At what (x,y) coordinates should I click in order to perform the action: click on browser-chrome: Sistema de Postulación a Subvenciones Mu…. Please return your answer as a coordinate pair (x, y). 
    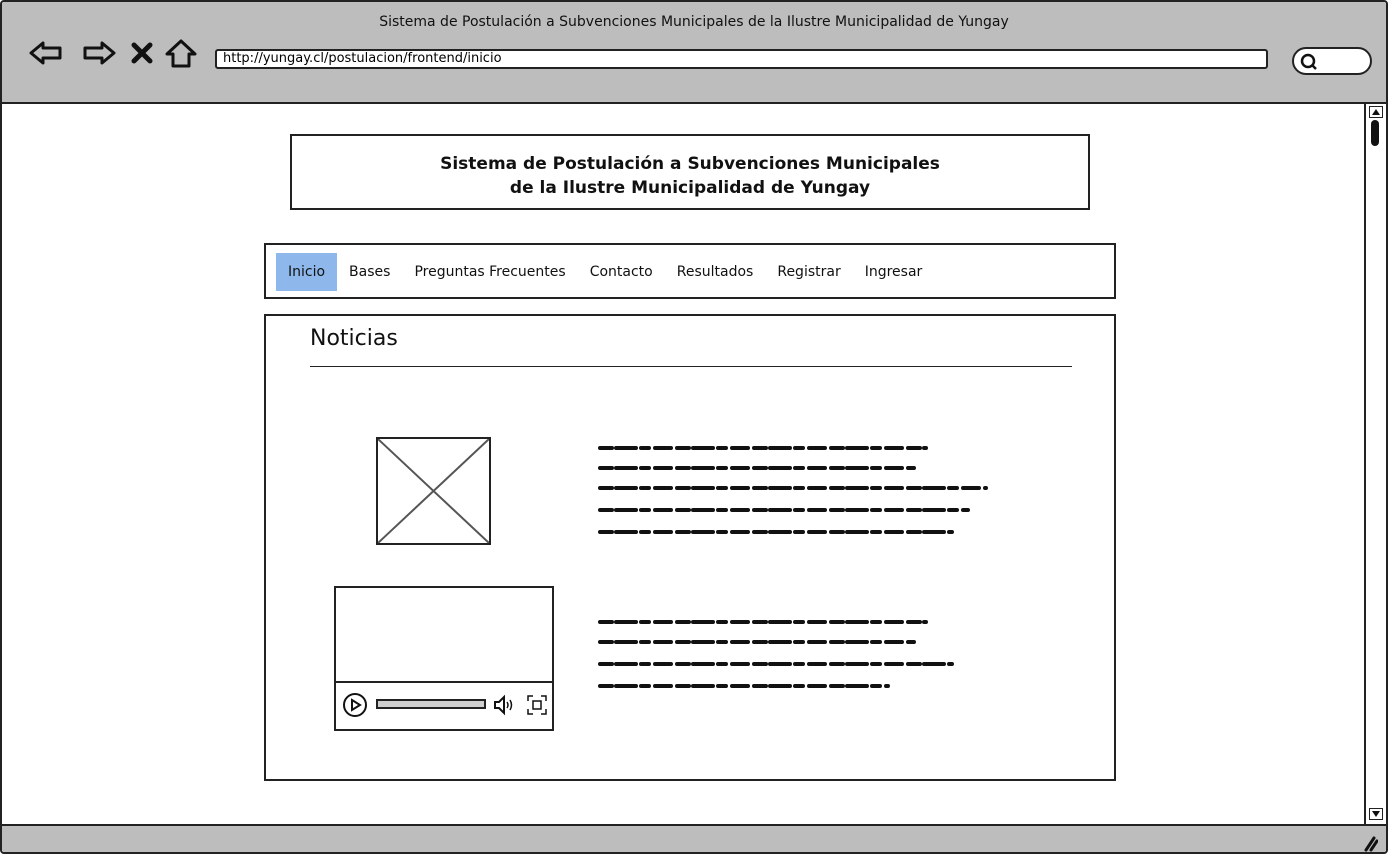
    Looking at the image, I should click on (694, 53).